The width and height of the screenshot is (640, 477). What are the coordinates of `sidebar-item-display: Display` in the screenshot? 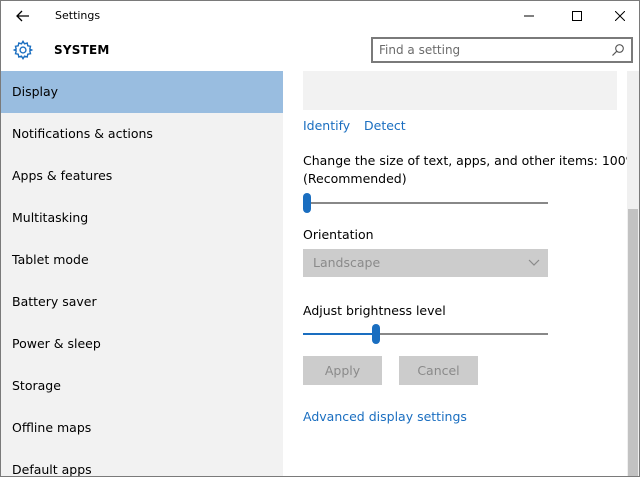 It's located at (142, 92).